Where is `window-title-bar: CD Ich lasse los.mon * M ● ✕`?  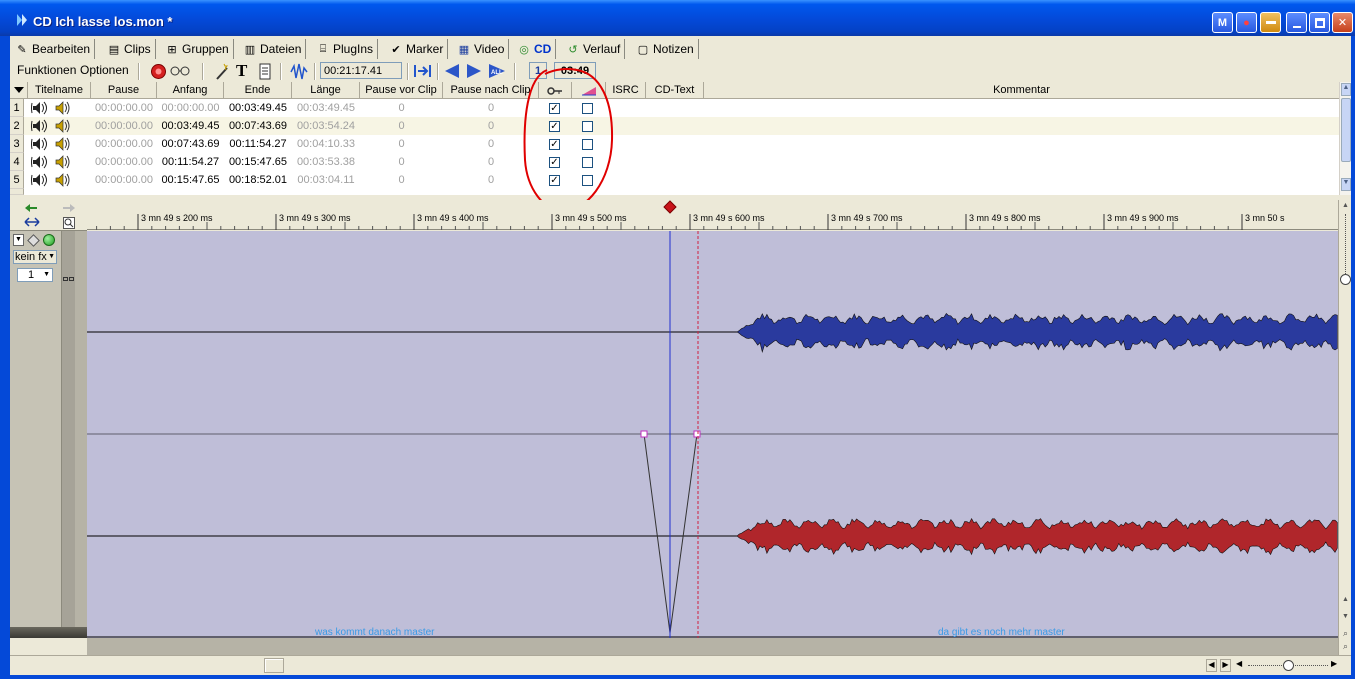
window-title-bar: CD Ich lasse los.mon * M ● ✕ is located at coordinates (677, 18).